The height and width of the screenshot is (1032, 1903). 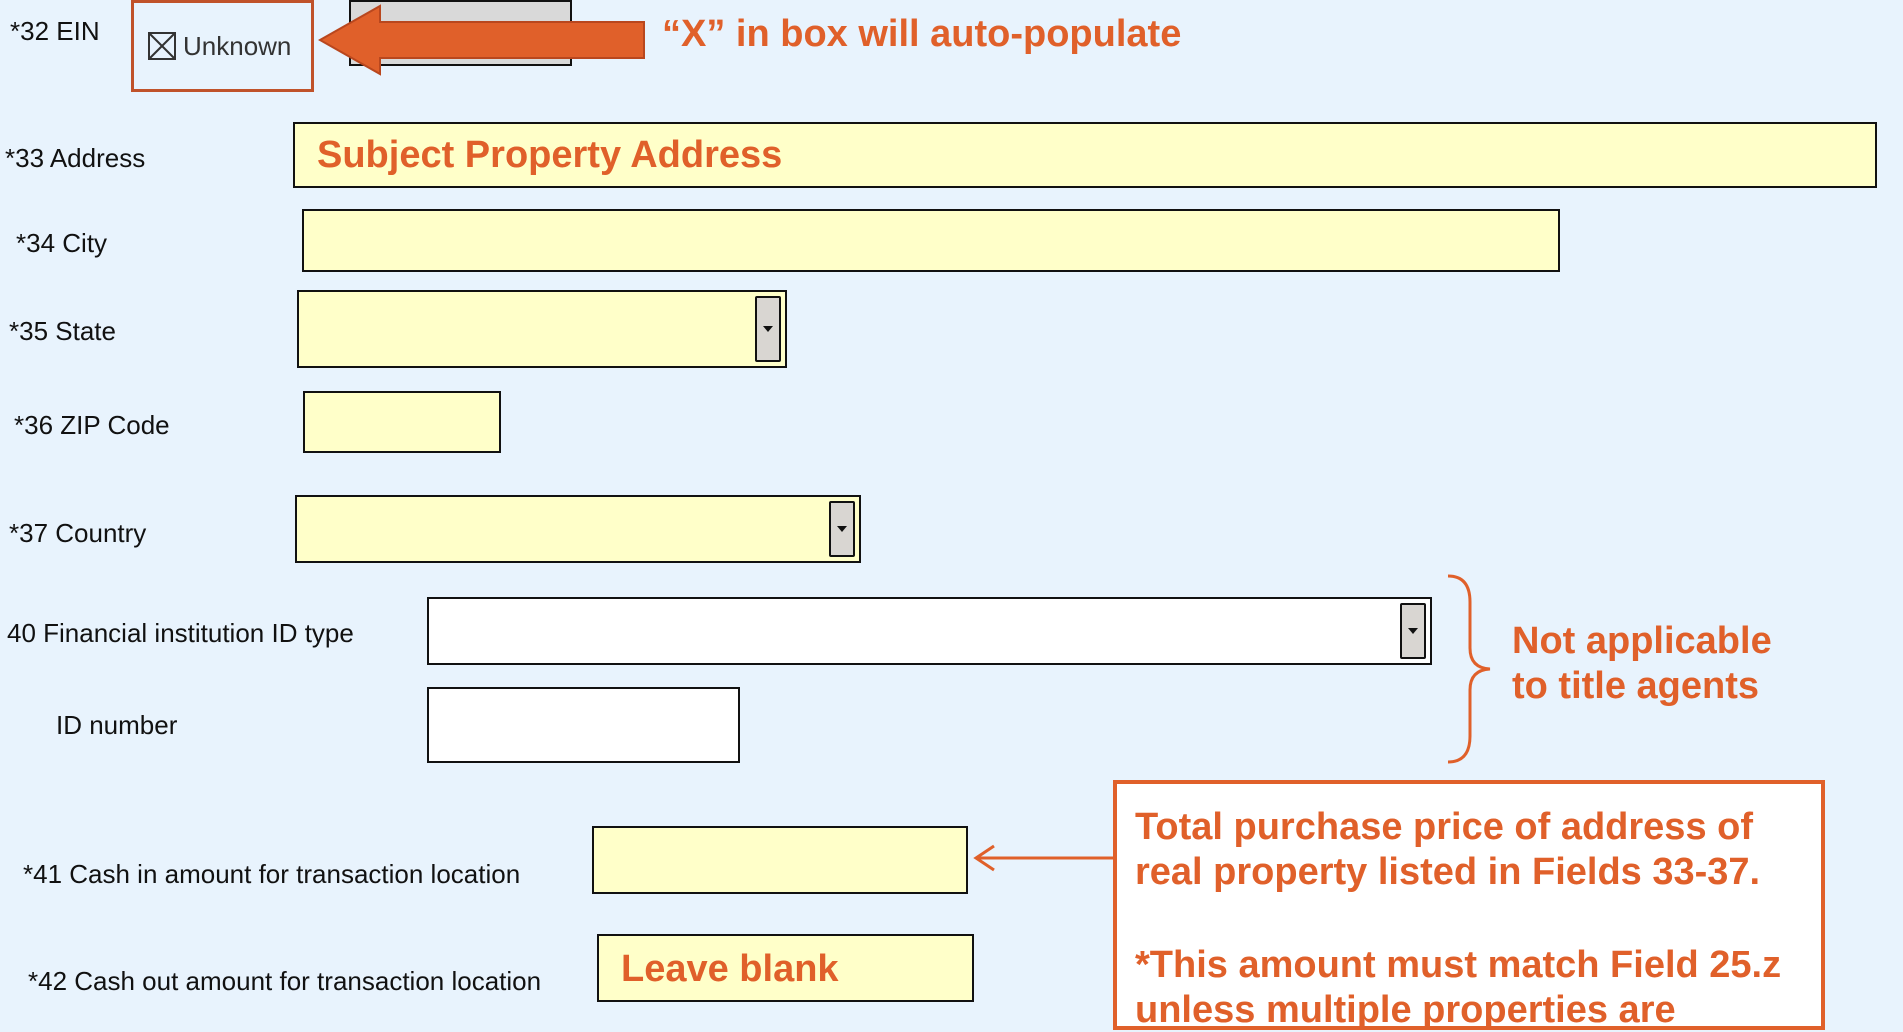 What do you see at coordinates (542, 329) in the screenshot?
I see `state-select` at bounding box center [542, 329].